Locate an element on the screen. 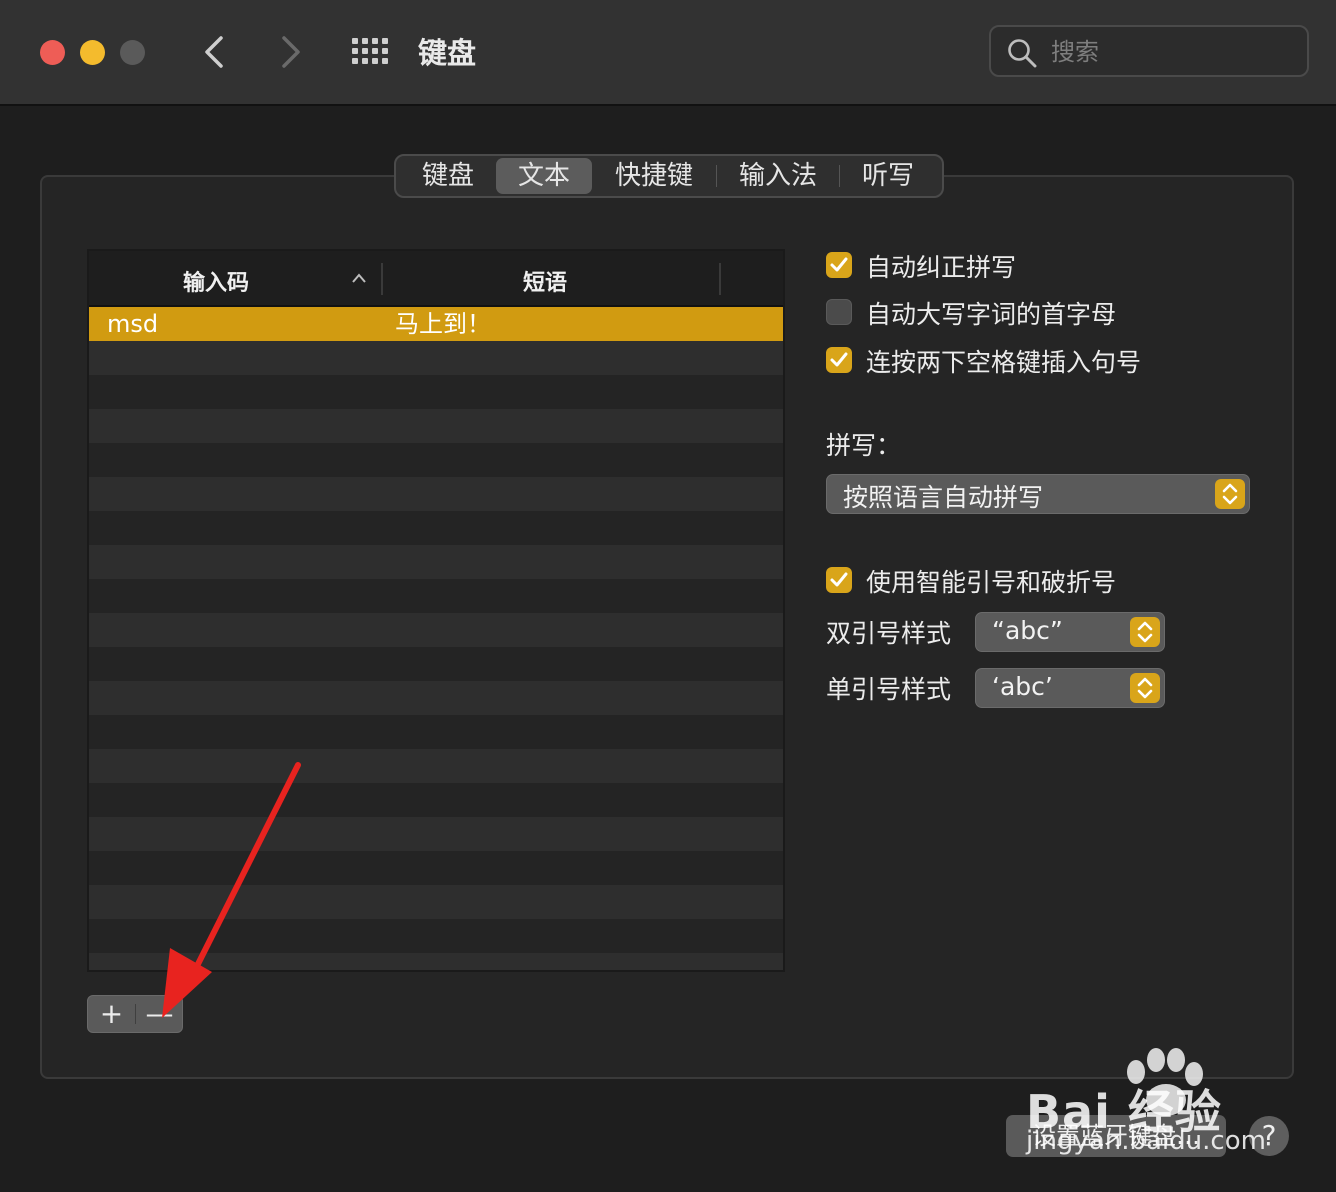  search-field is located at coordinates (1149, 51).